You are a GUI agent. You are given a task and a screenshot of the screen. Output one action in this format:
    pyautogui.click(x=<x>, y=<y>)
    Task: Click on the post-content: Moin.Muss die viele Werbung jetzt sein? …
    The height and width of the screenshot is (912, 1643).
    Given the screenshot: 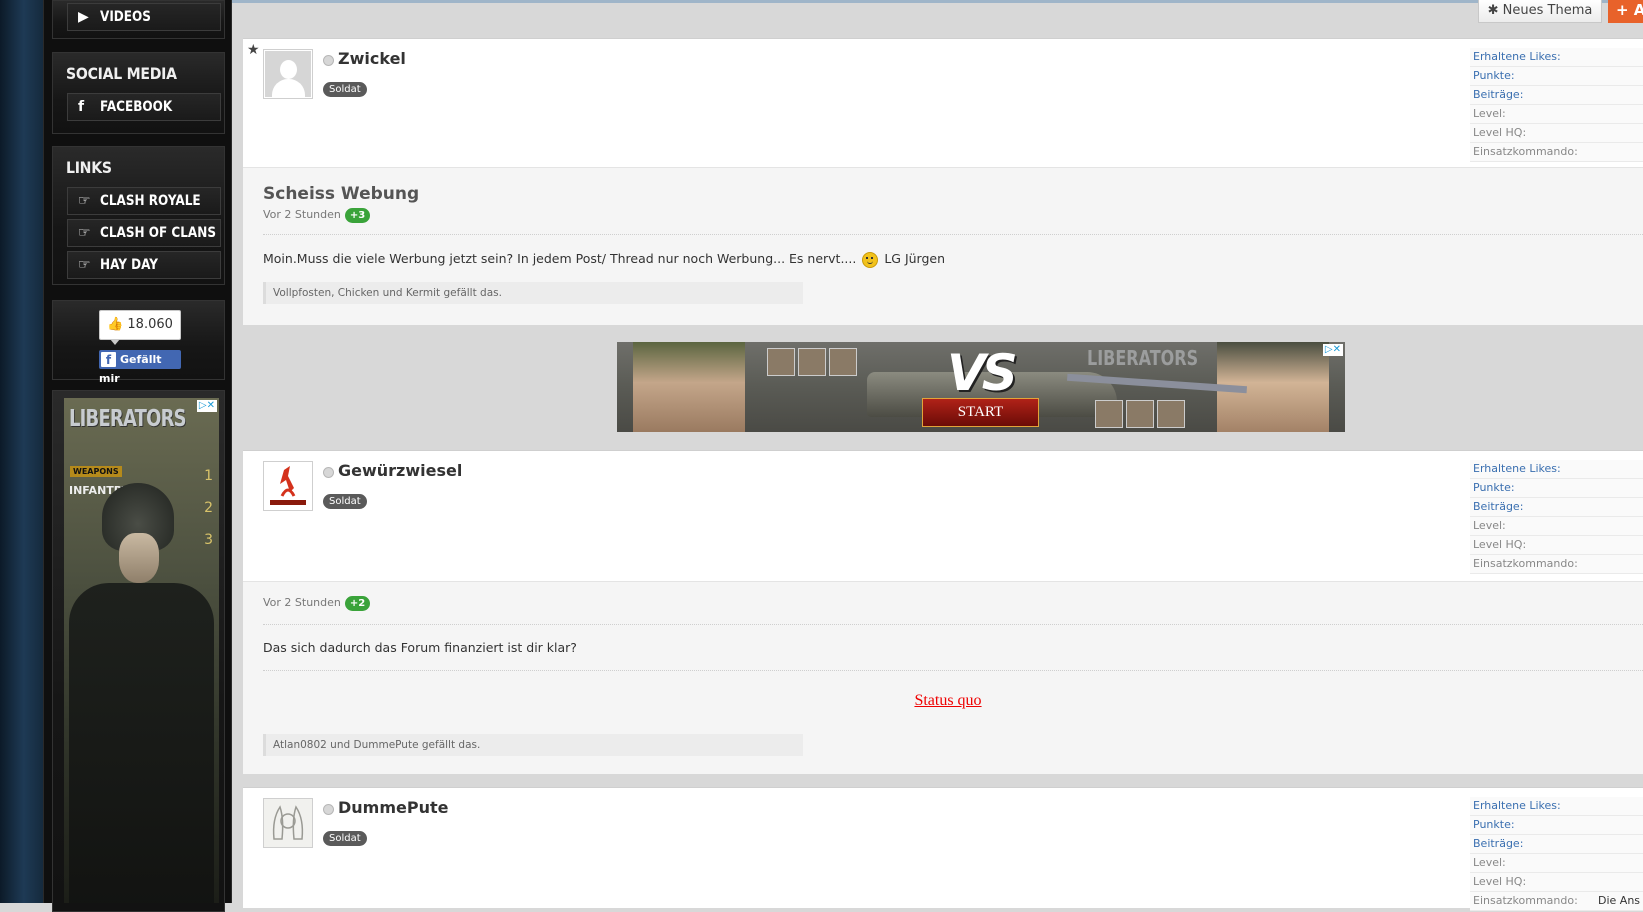 What is the action you would take?
    pyautogui.click(x=604, y=259)
    